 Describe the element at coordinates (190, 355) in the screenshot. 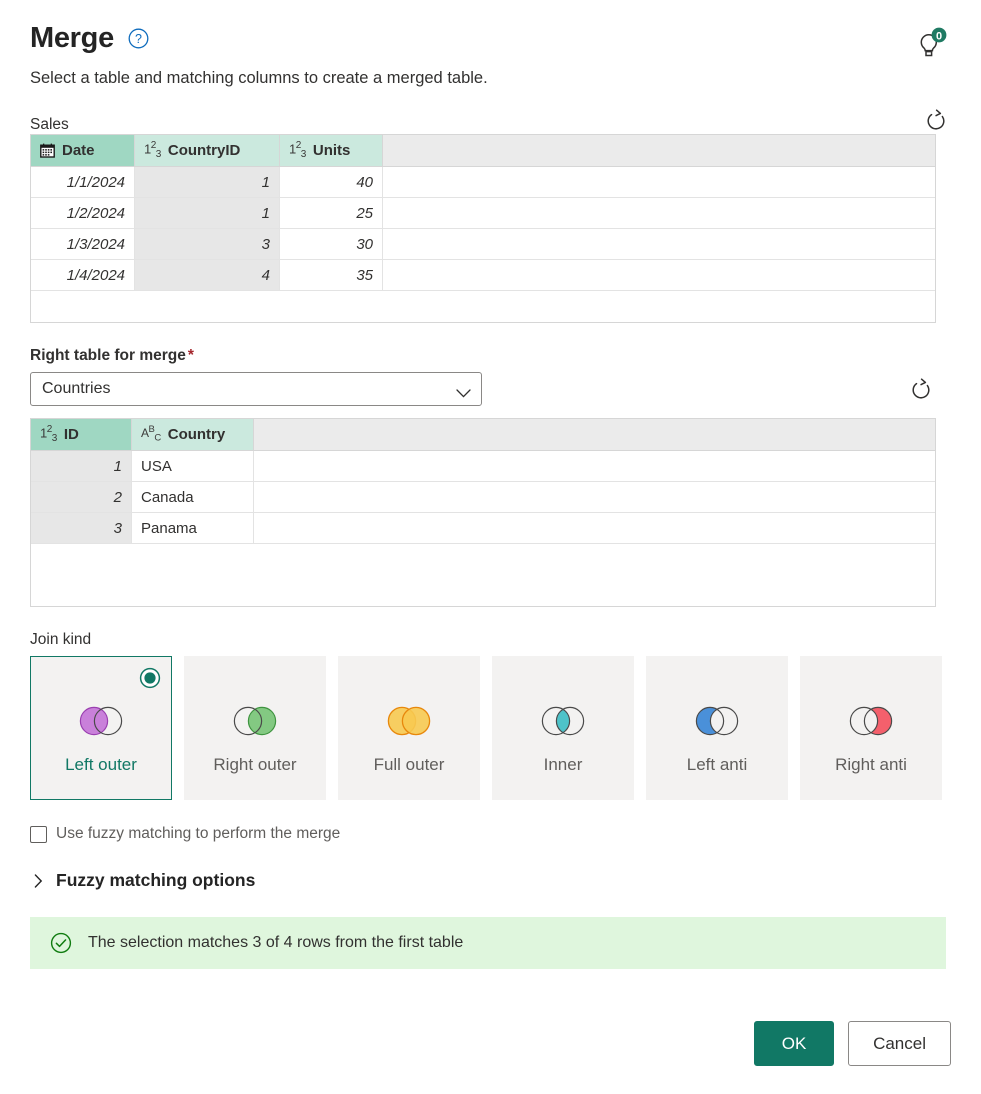

I see `required-marker: *` at that location.